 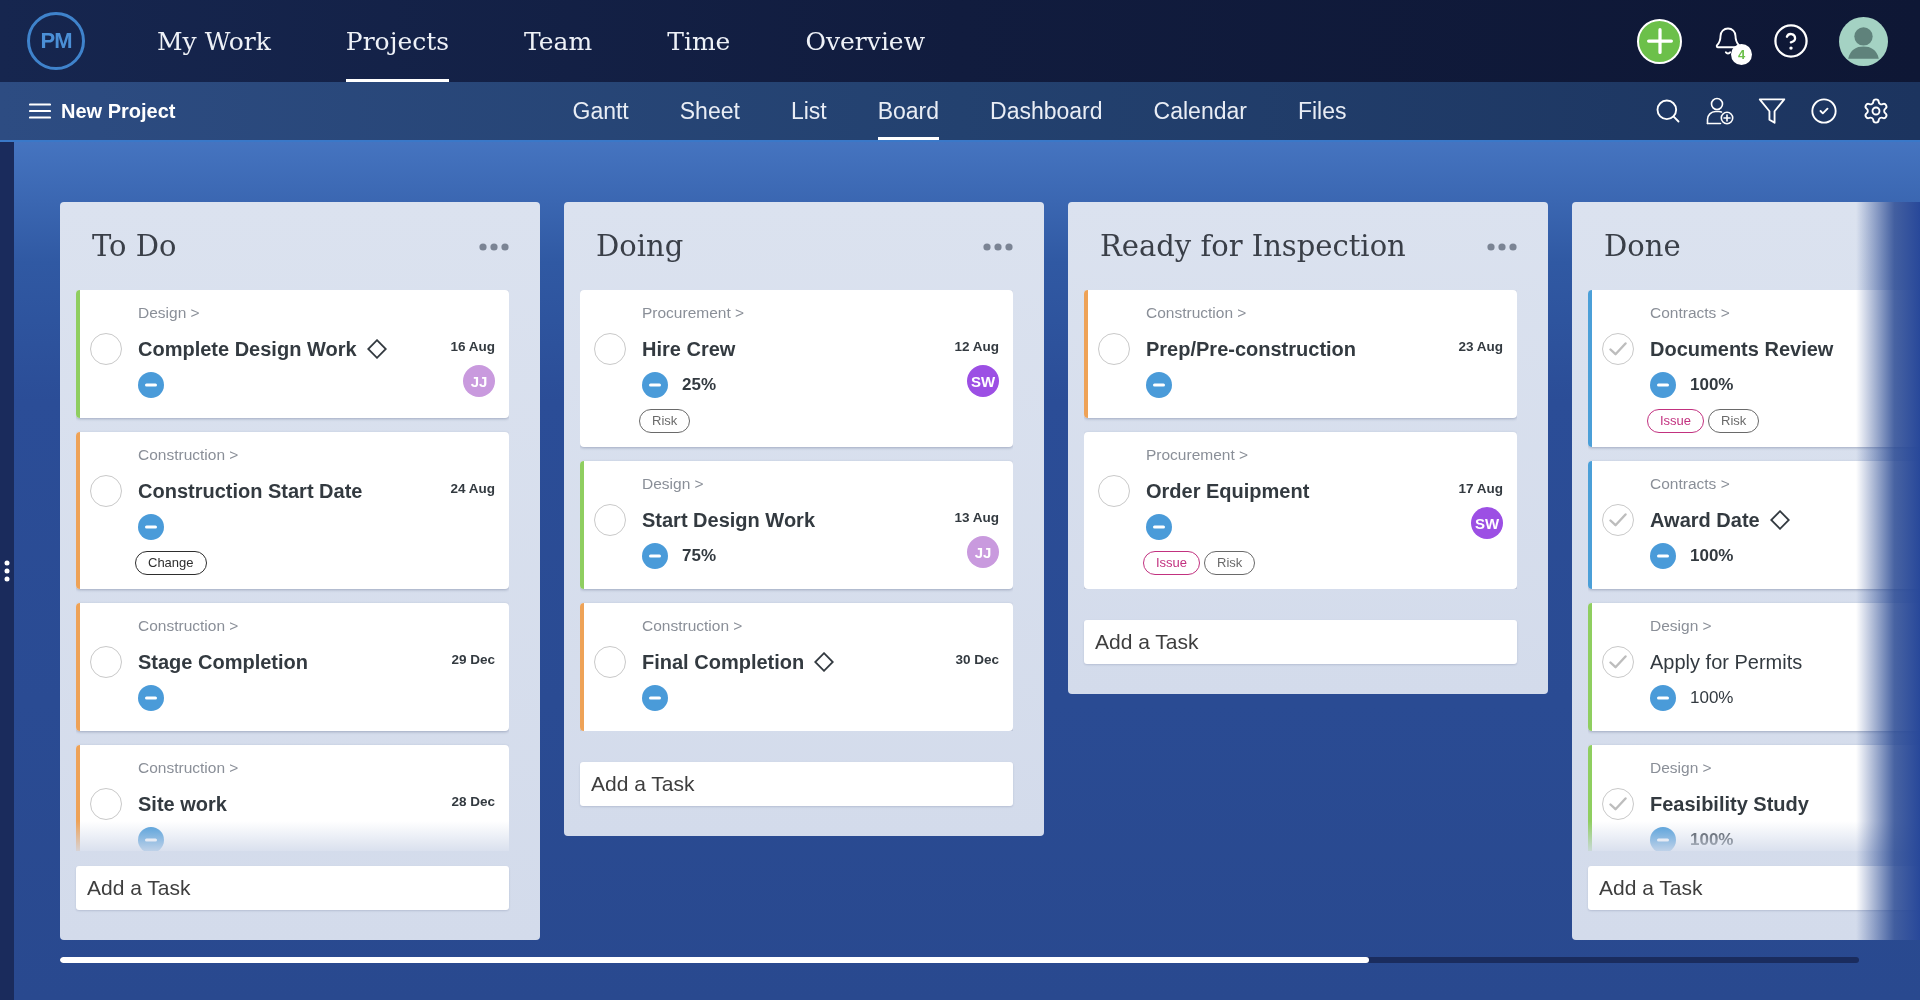 I want to click on task-title: Start Design Work, so click(x=728, y=520).